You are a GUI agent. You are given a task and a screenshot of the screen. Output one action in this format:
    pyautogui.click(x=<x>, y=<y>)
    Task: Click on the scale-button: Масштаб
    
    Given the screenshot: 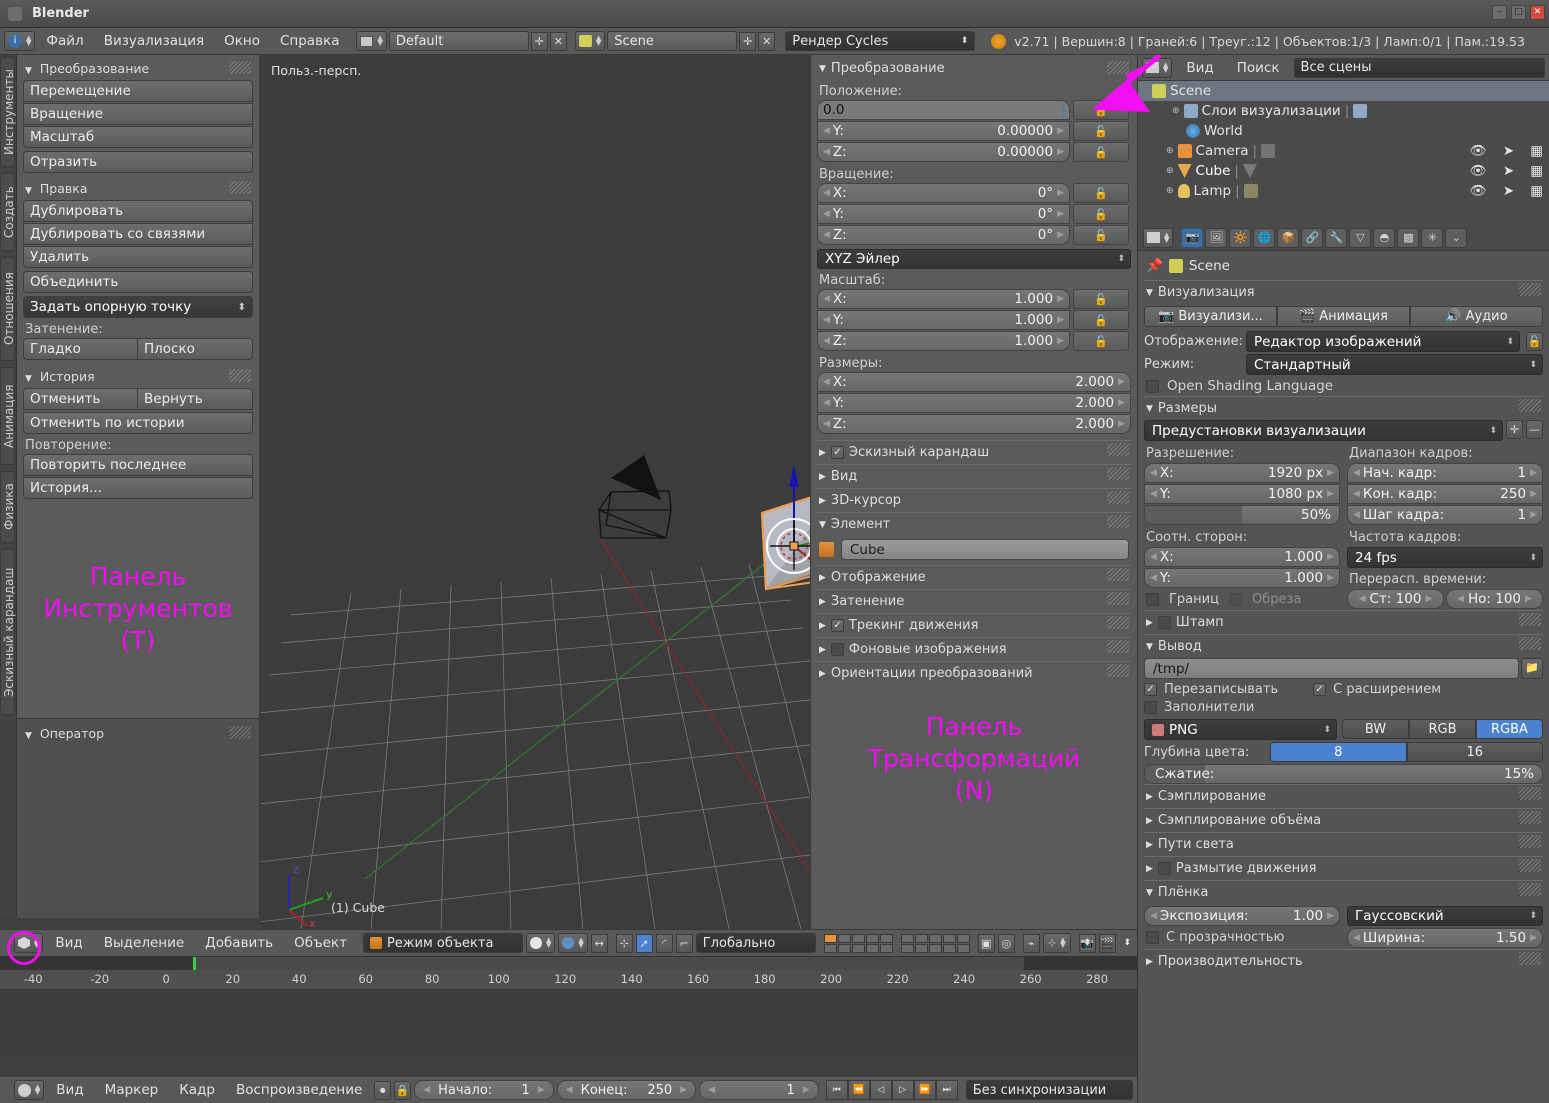 What is the action you would take?
    pyautogui.click(x=138, y=137)
    